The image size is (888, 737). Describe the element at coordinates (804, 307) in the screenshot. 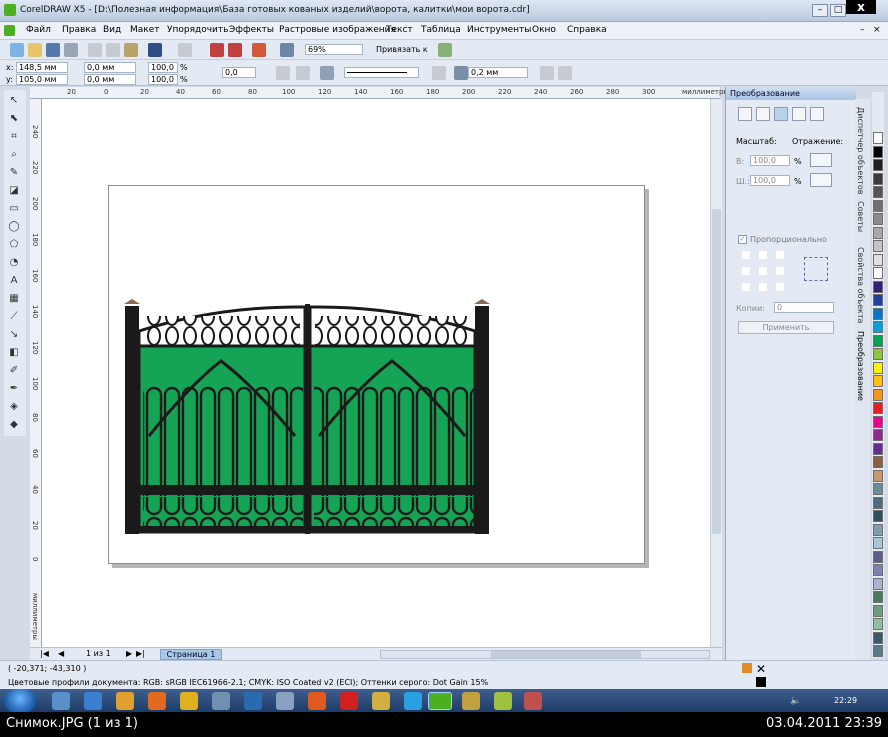

I see `copies-field: 0` at that location.